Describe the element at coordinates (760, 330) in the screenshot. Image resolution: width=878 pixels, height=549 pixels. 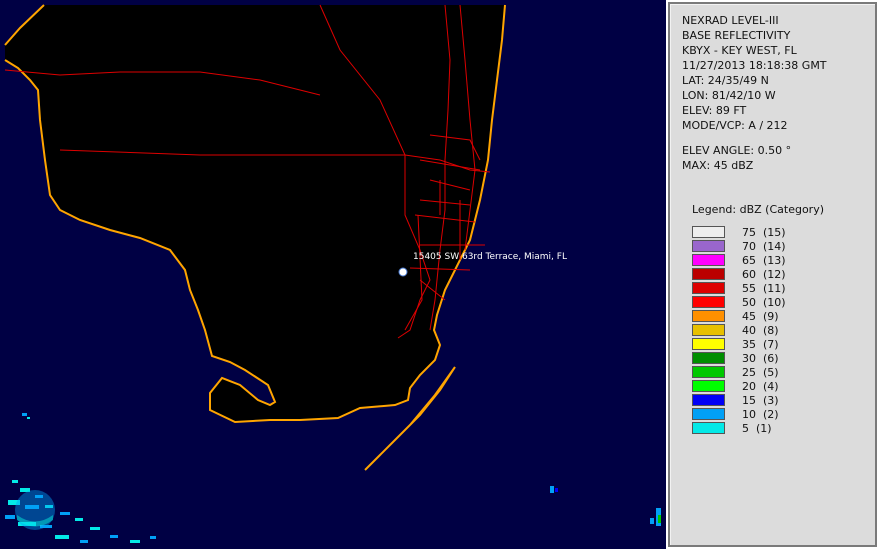
I see `legend-label: 40 (8)` at that location.